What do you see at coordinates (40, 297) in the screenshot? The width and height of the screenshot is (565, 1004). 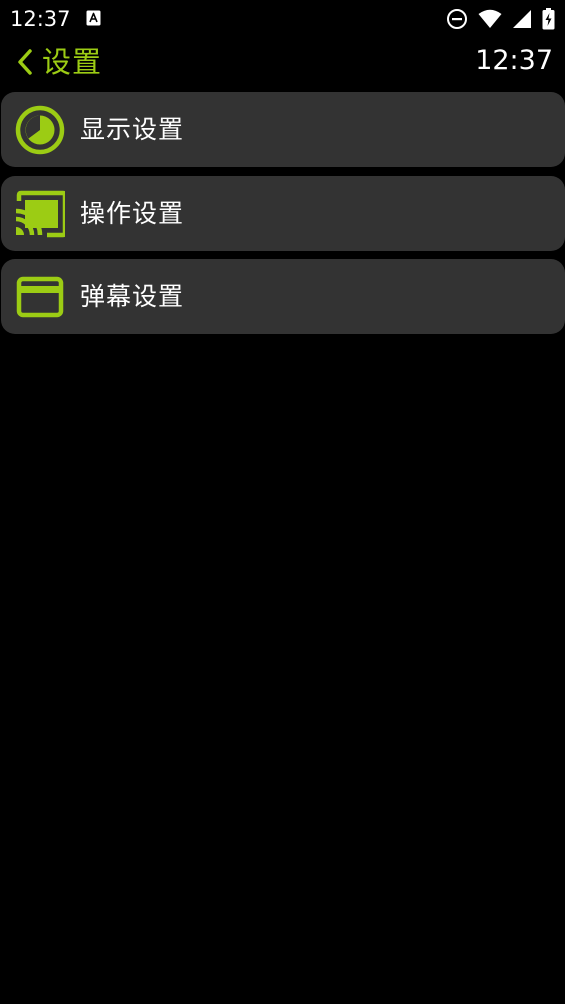 I see `danmaku-card-icon` at bounding box center [40, 297].